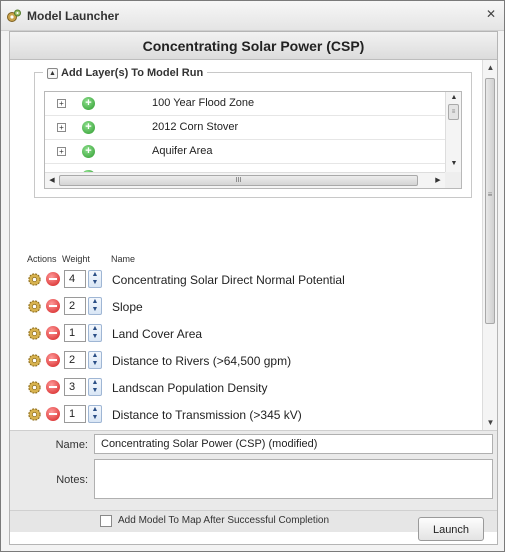  Describe the element at coordinates (52, 73) in the screenshot. I see `collapse-toggle-icon: ▲` at that location.